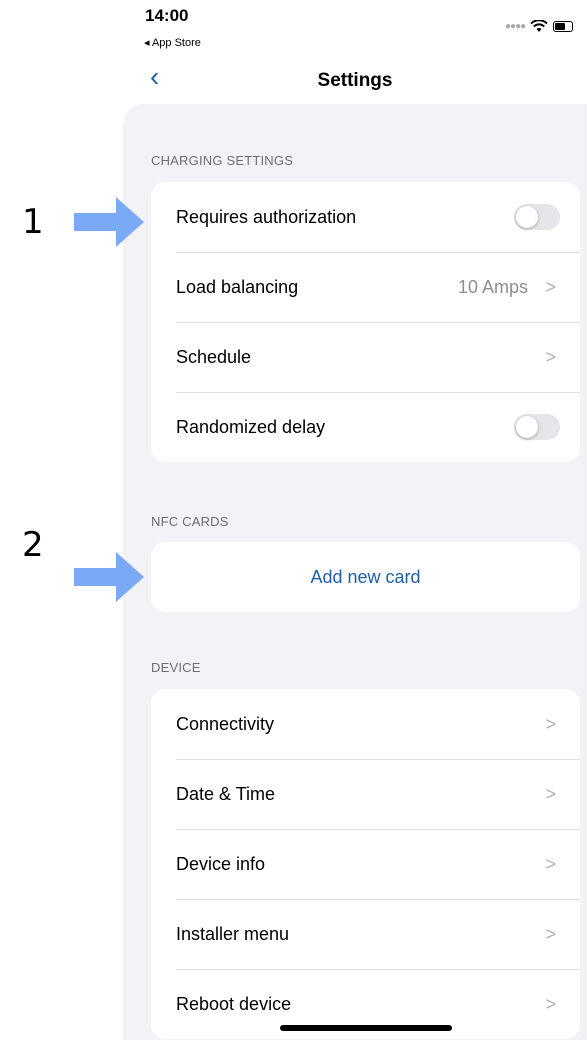 The image size is (587, 1040). Describe the element at coordinates (234, 1003) in the screenshot. I see `row-label: Reboot device` at that location.